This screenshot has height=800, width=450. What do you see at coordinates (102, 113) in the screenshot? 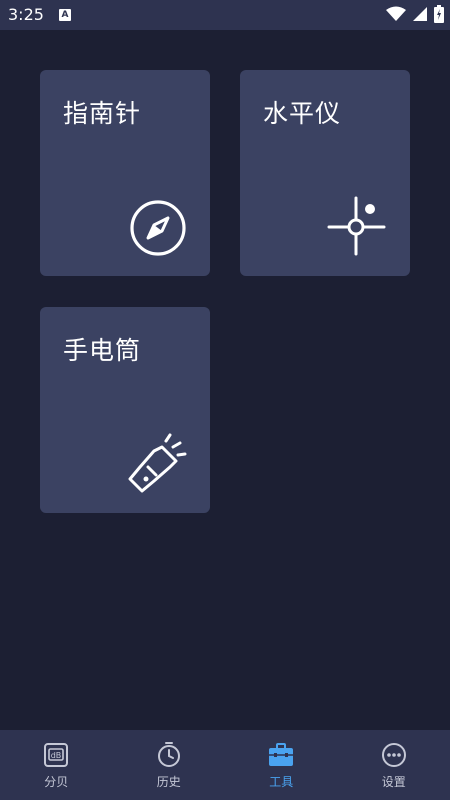
I see `compass-card-title: 指南针` at bounding box center [102, 113].